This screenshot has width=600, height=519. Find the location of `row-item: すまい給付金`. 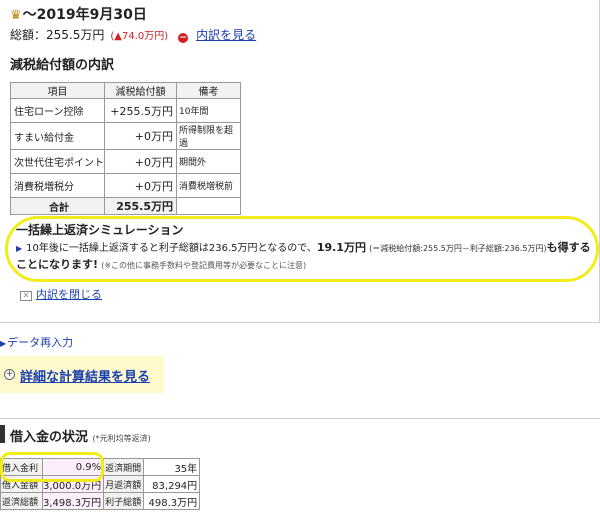

row-item: すまい給付金 is located at coordinates (57, 136).